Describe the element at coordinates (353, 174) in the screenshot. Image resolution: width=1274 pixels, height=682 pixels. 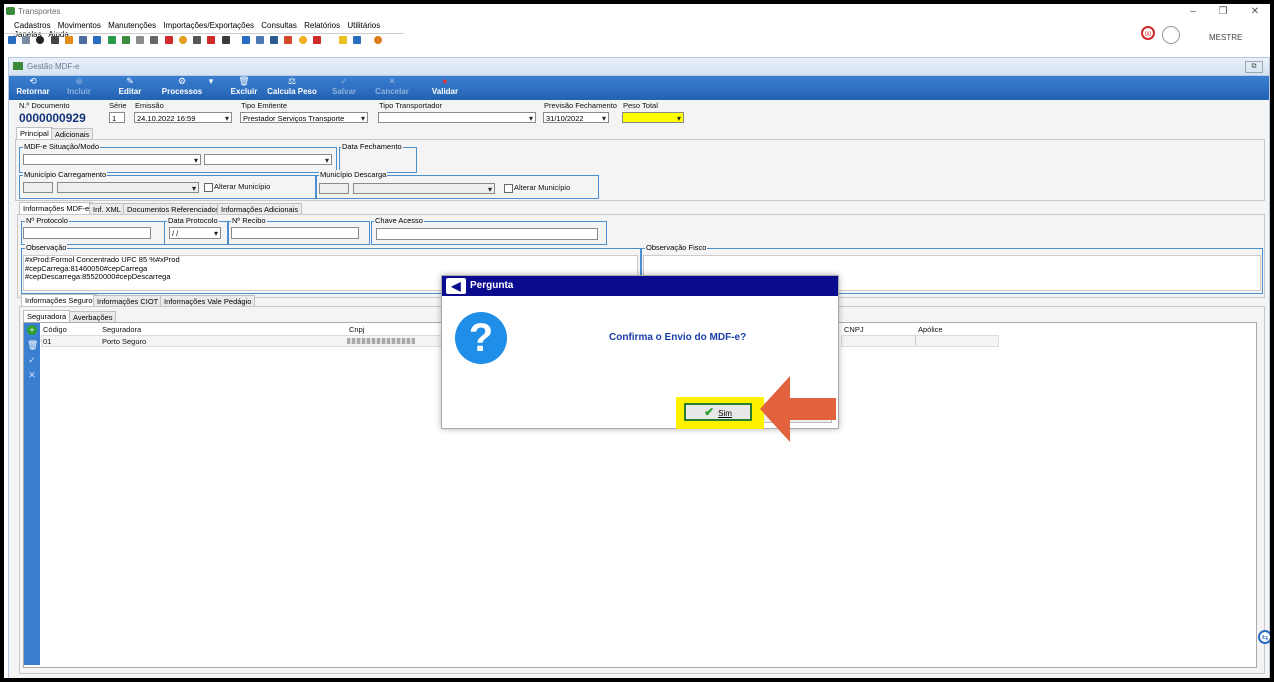
I see `municipio-descarga-label: Município Descarga` at that location.